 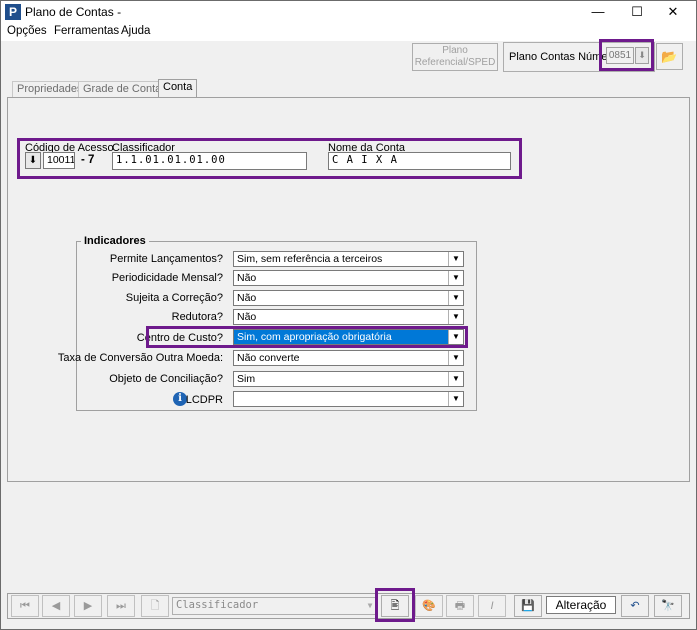 What do you see at coordinates (86, 31) in the screenshot?
I see `menu-ferramentas: Ferramentas` at bounding box center [86, 31].